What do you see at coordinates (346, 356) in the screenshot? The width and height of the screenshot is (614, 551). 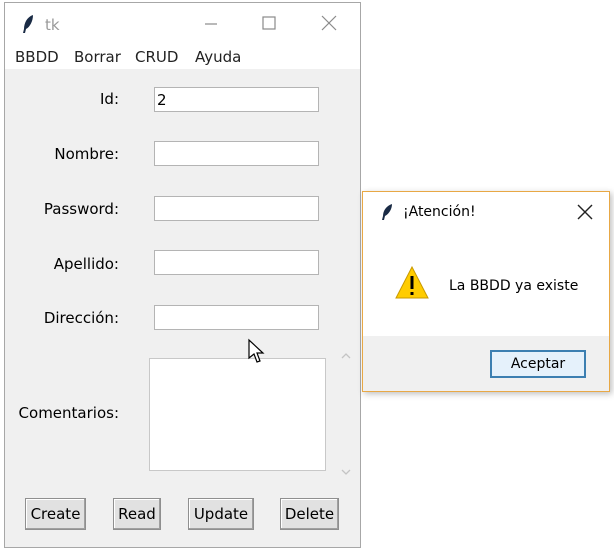 I see `scroll-up-icon` at bounding box center [346, 356].